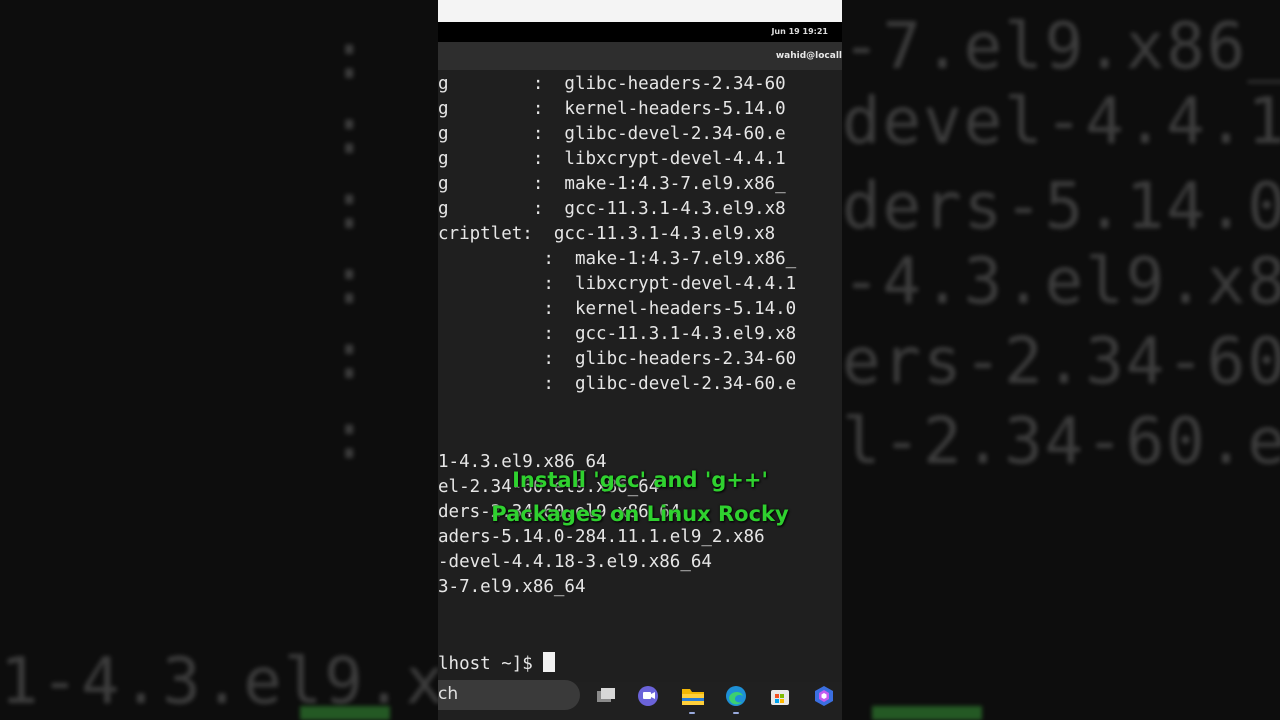 Image resolution: width=1280 pixels, height=720 pixels. I want to click on store-icon, so click(780, 696).